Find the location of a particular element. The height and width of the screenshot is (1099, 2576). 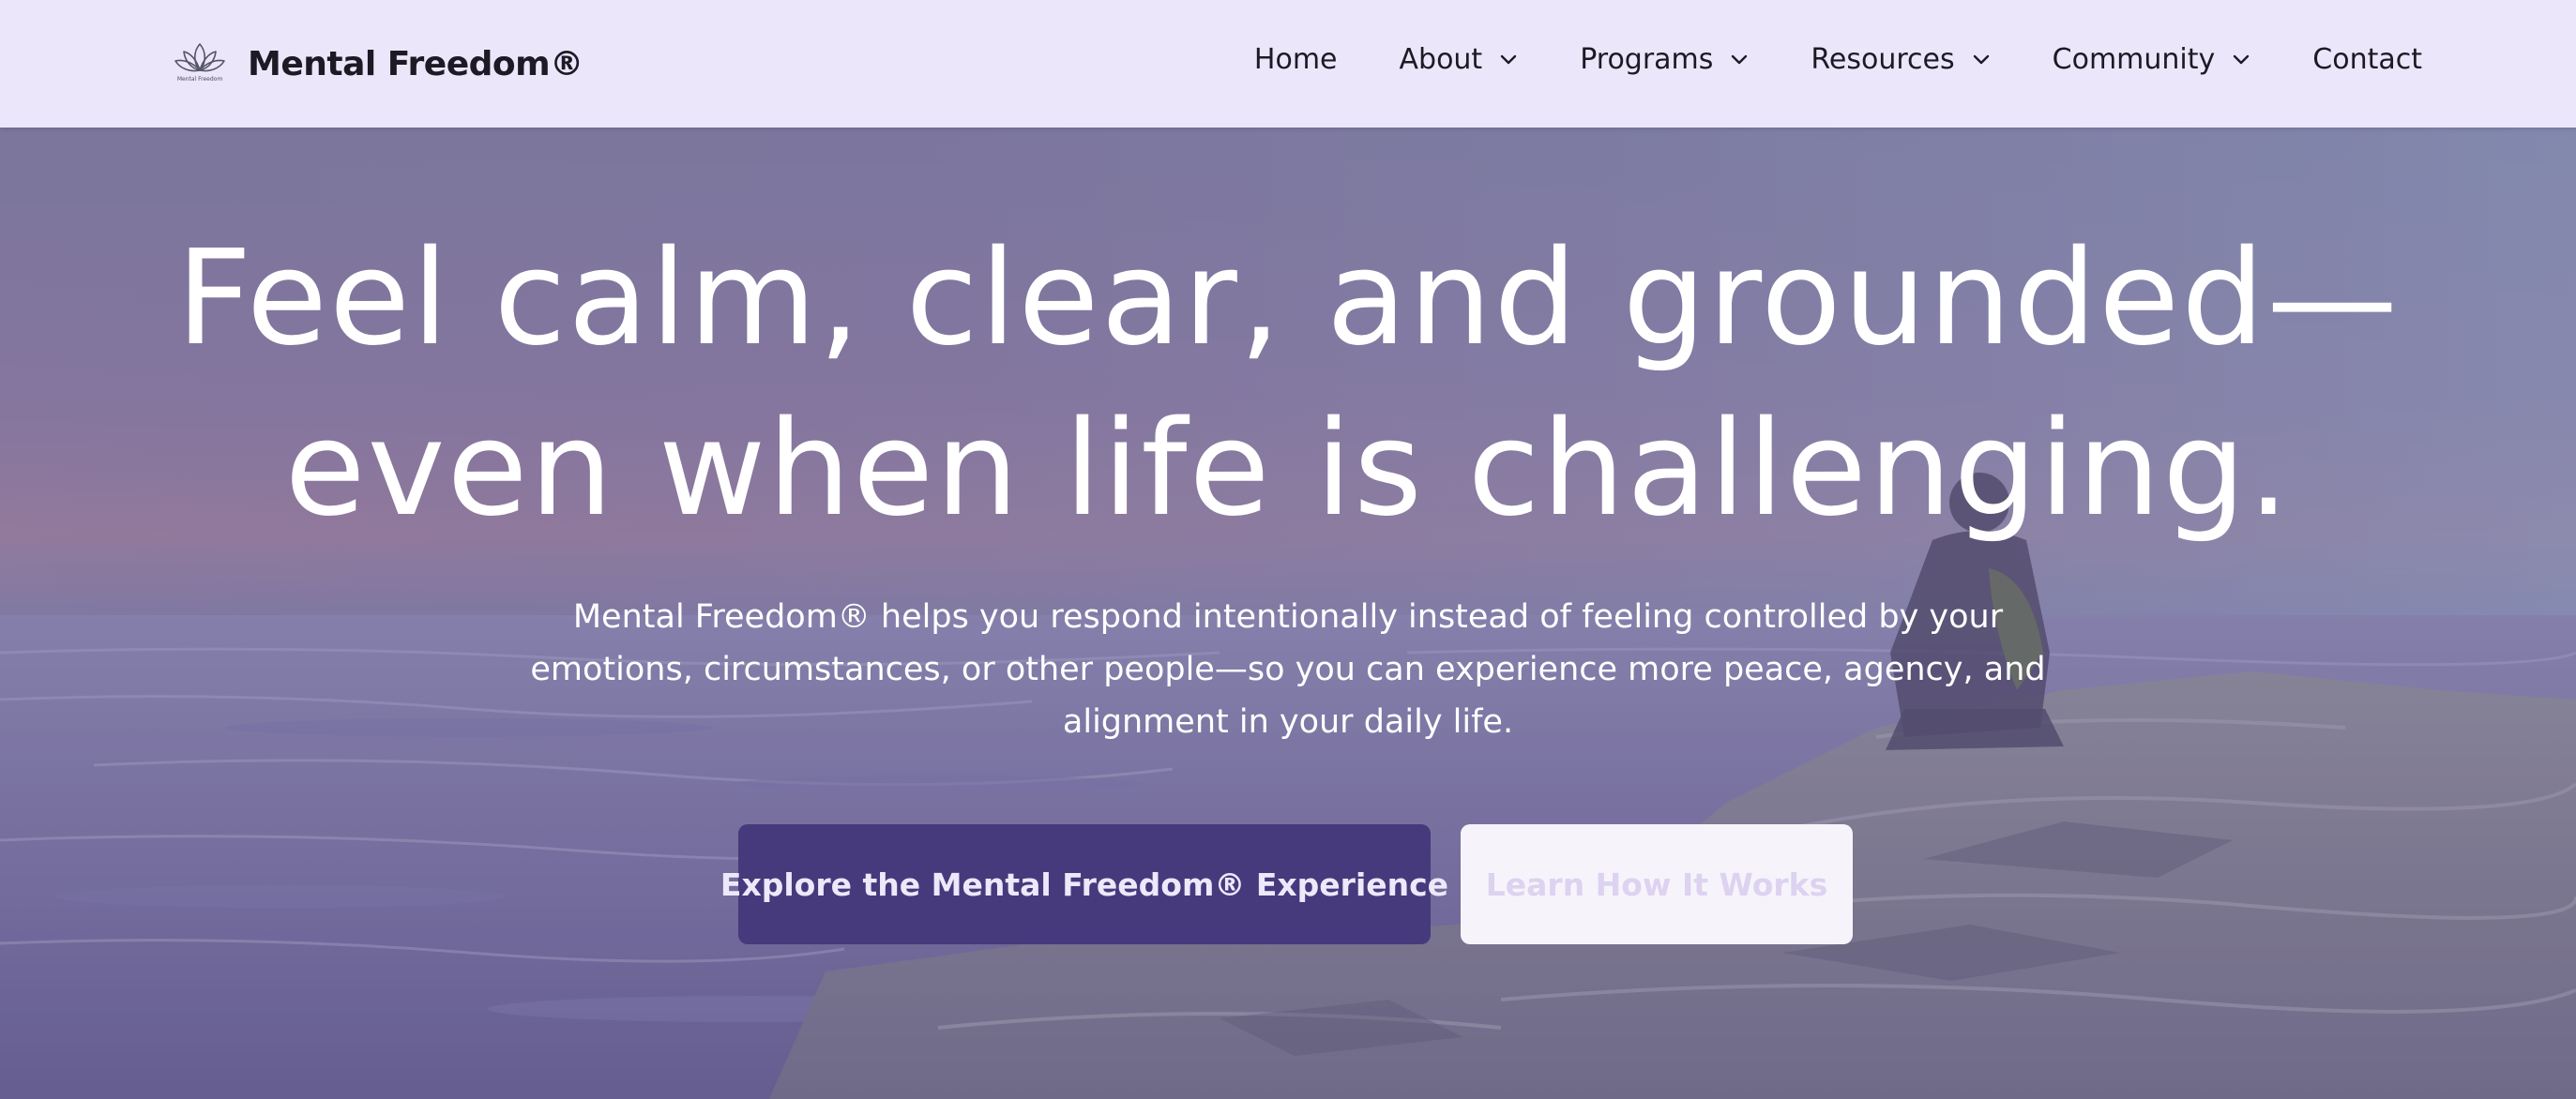

nav-item-resources: Resources is located at coordinates (1900, 59).